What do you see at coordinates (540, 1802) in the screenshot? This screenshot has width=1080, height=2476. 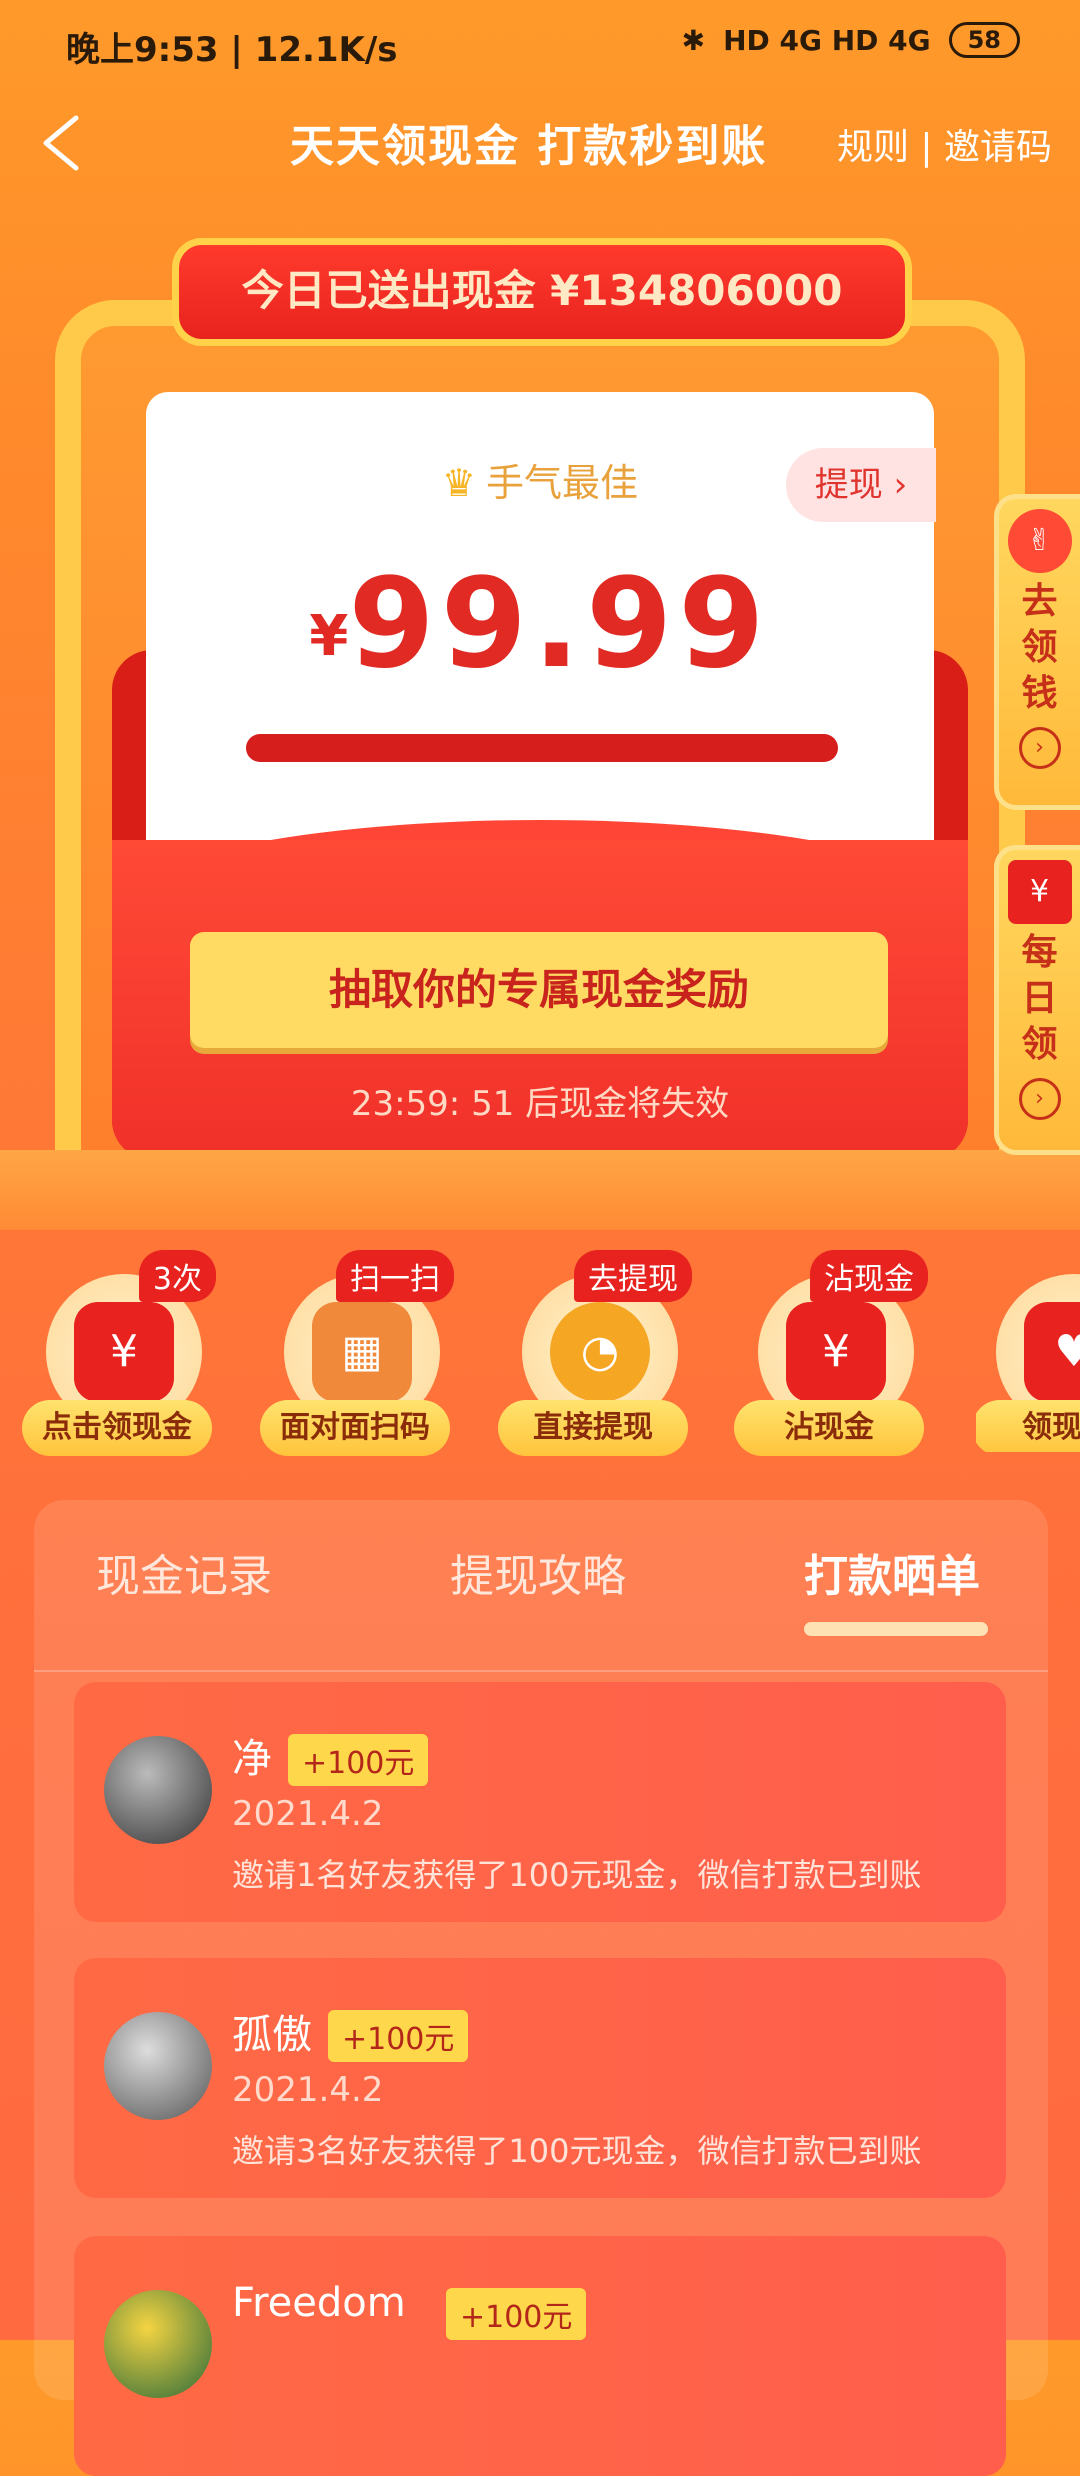 I see `list-item: 净 +100元 2021.4.2 邀请1名好友获得了100元现金，微信打款已到账` at bounding box center [540, 1802].